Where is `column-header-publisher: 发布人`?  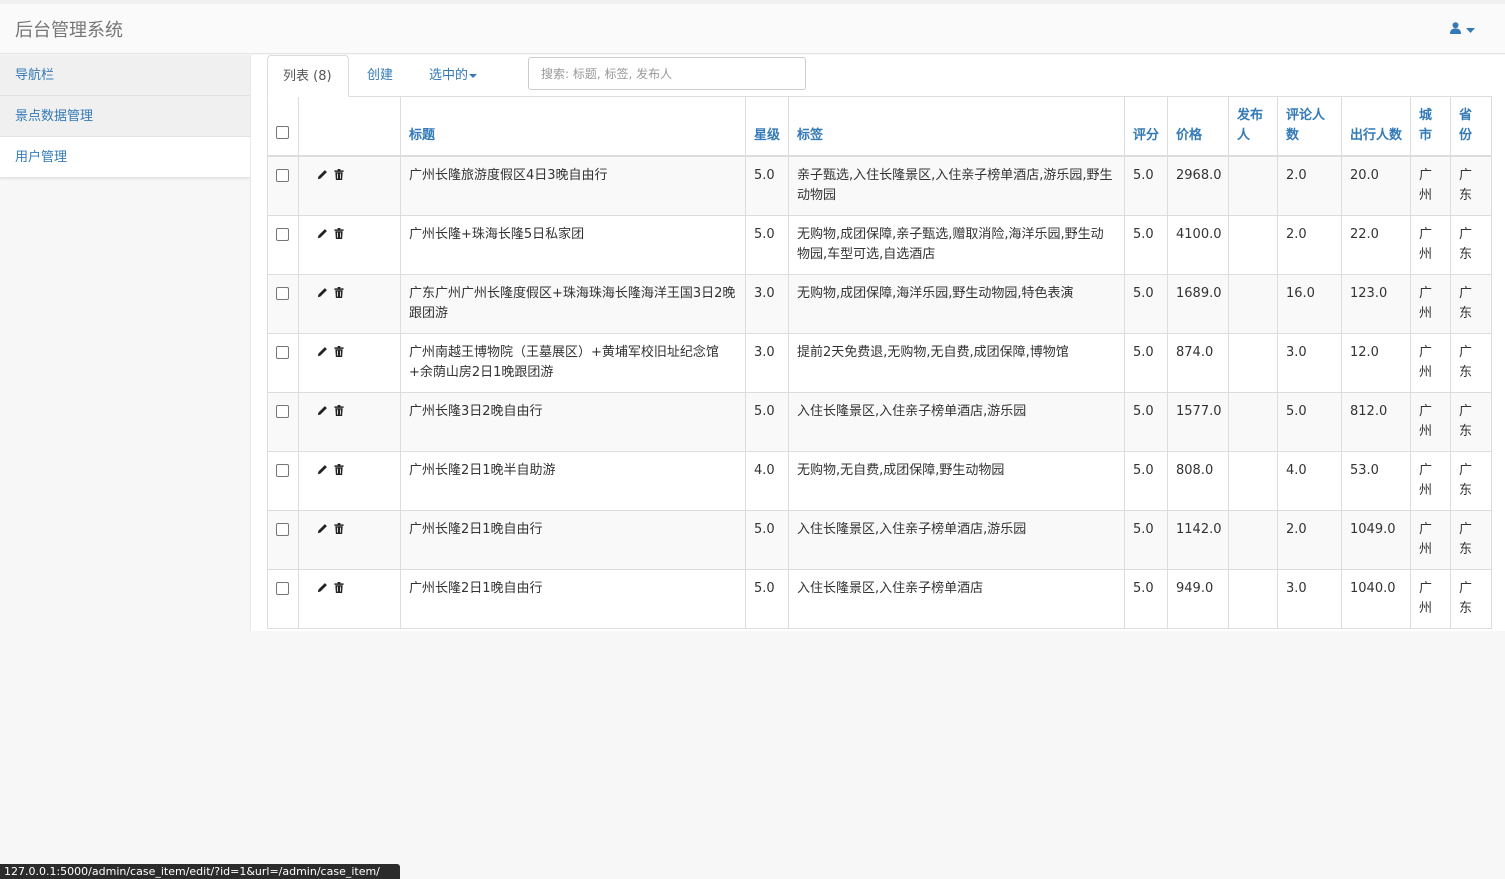
column-header-publisher: 发布人 is located at coordinates (1253, 126).